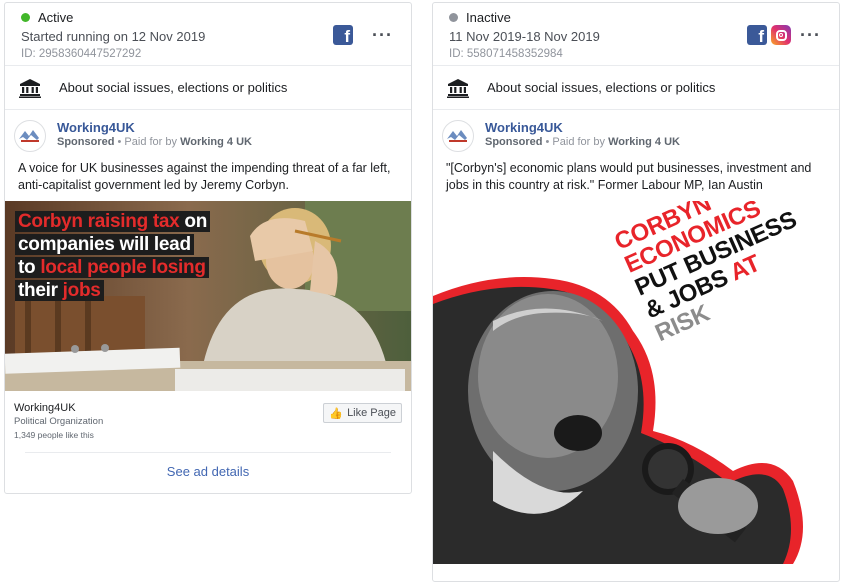 This screenshot has width=859, height=582. What do you see at coordinates (29, 267) in the screenshot?
I see `caption-line3-white: to` at bounding box center [29, 267].